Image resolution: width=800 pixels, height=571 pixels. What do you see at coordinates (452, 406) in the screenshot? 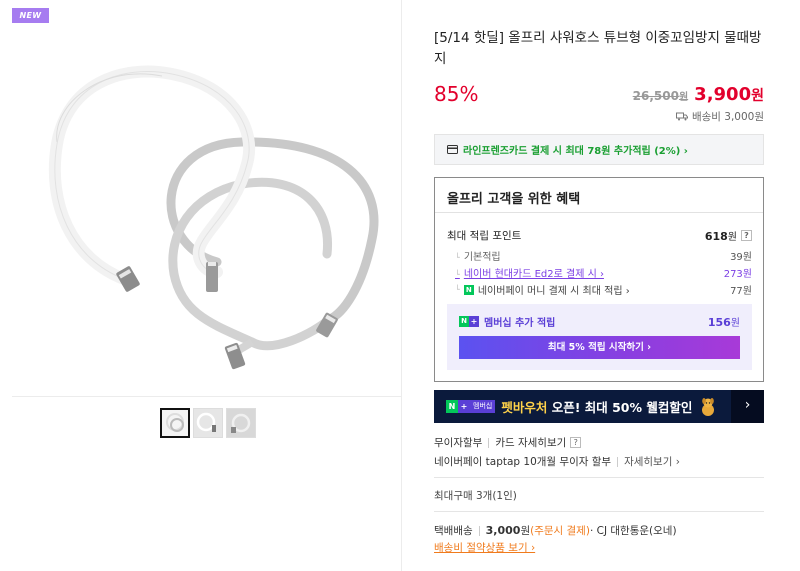
I see `promo-n: N` at bounding box center [452, 406].